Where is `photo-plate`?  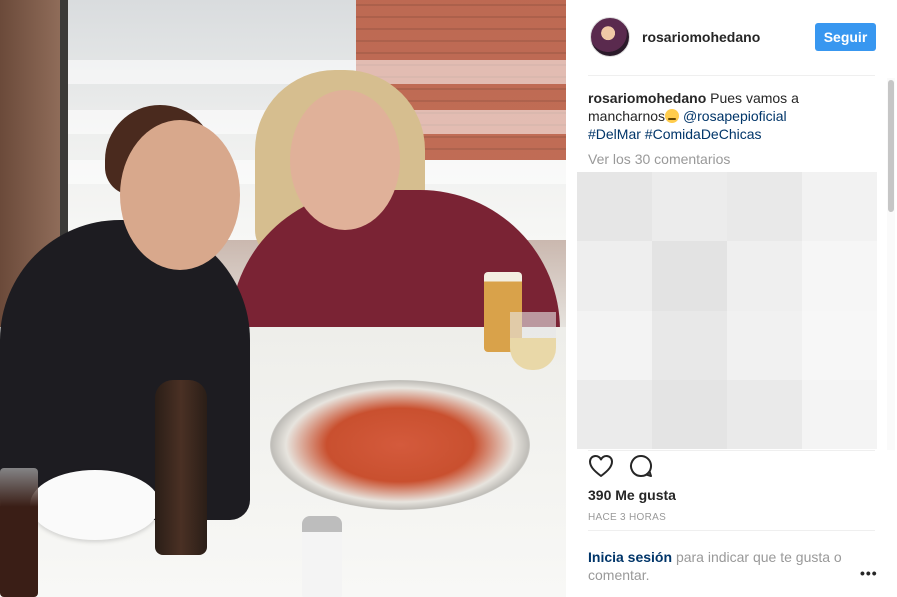
photo-plate is located at coordinates (95, 505).